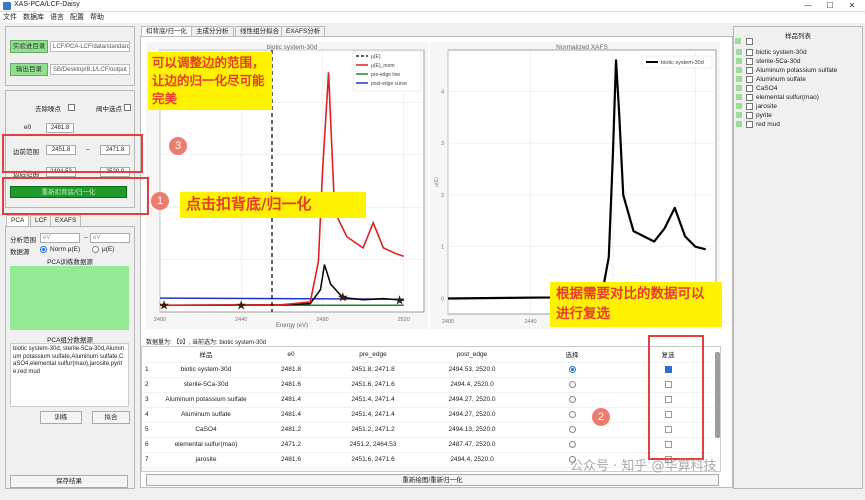 This screenshot has height=500, width=865. I want to click on range-to-input: eV, so click(110, 238).